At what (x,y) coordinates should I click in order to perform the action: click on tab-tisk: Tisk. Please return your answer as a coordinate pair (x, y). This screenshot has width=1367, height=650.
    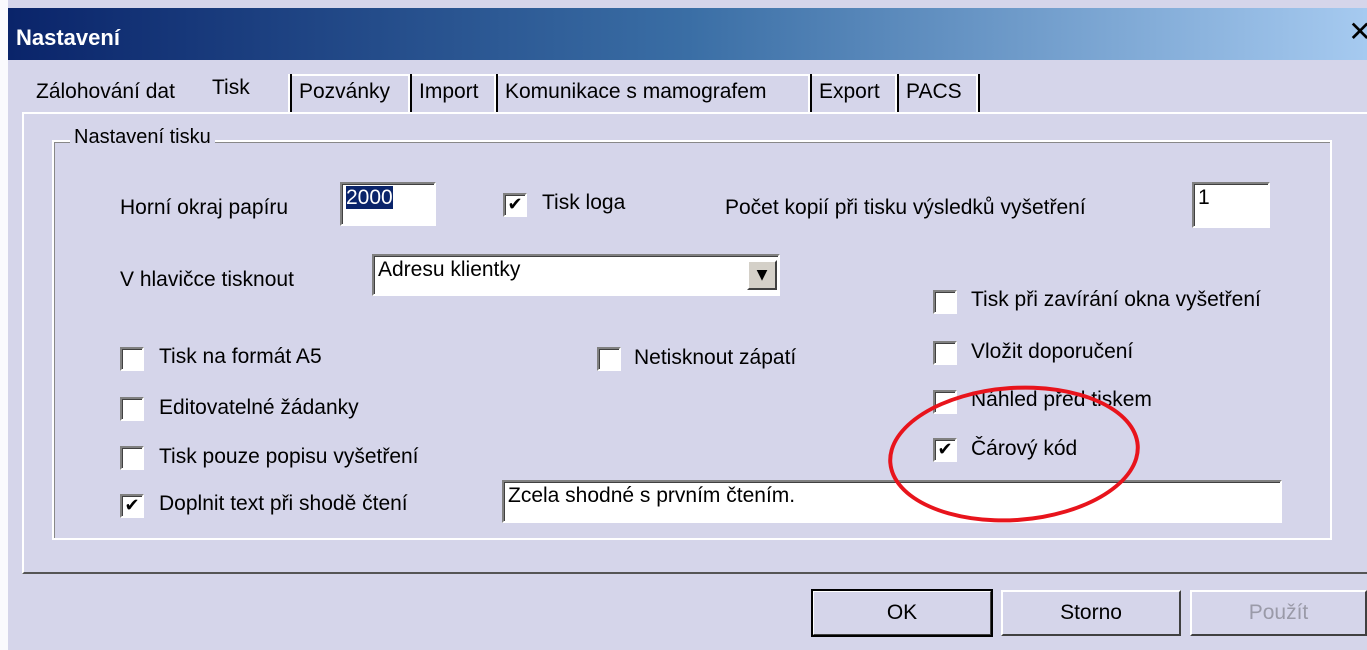
    Looking at the image, I should click on (231, 88).